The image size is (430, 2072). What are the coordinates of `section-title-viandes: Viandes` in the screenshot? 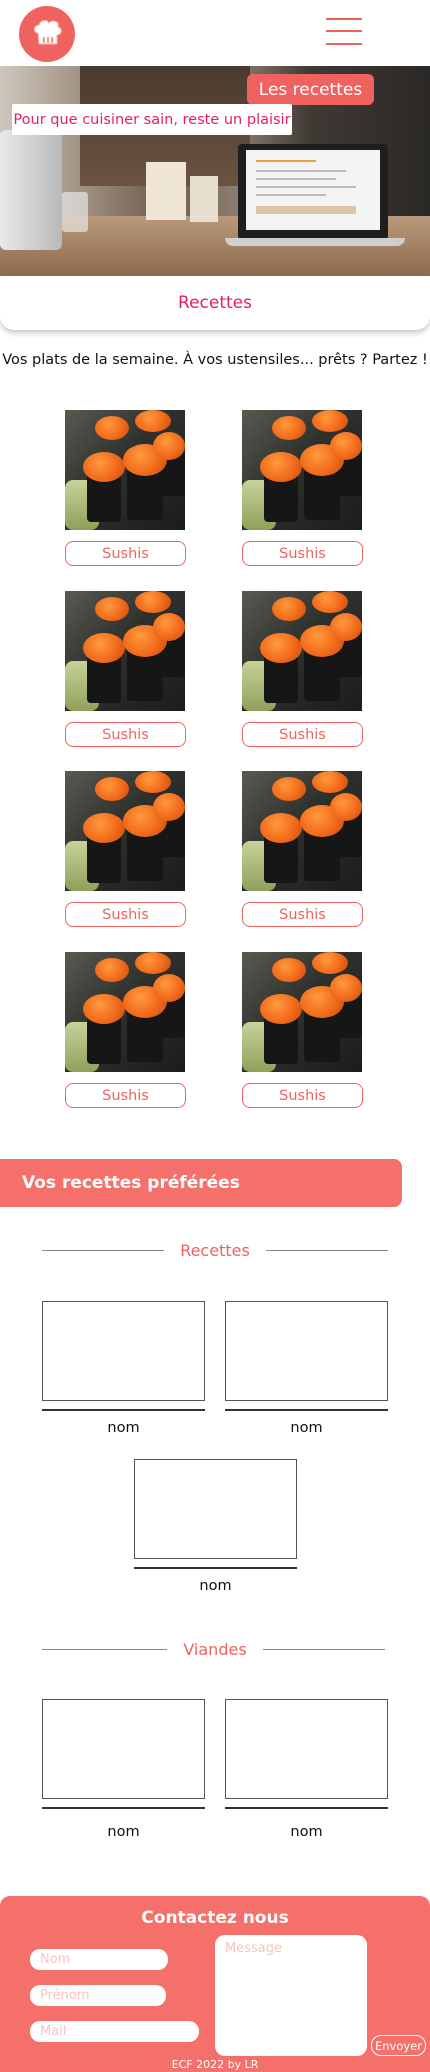 It's located at (215, 1649).